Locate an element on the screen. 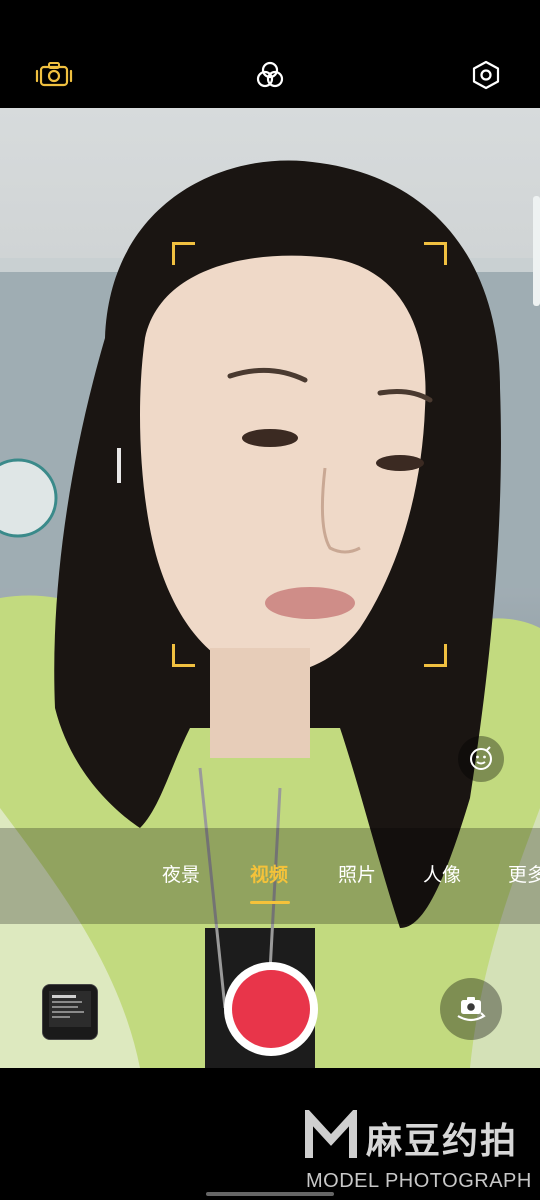 The height and width of the screenshot is (1200, 540). filter-icon is located at coordinates (270, 75).